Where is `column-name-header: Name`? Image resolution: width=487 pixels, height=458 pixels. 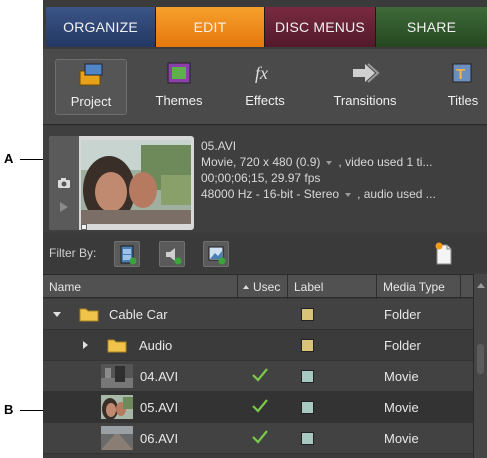
column-name-header: Name is located at coordinates (65, 287).